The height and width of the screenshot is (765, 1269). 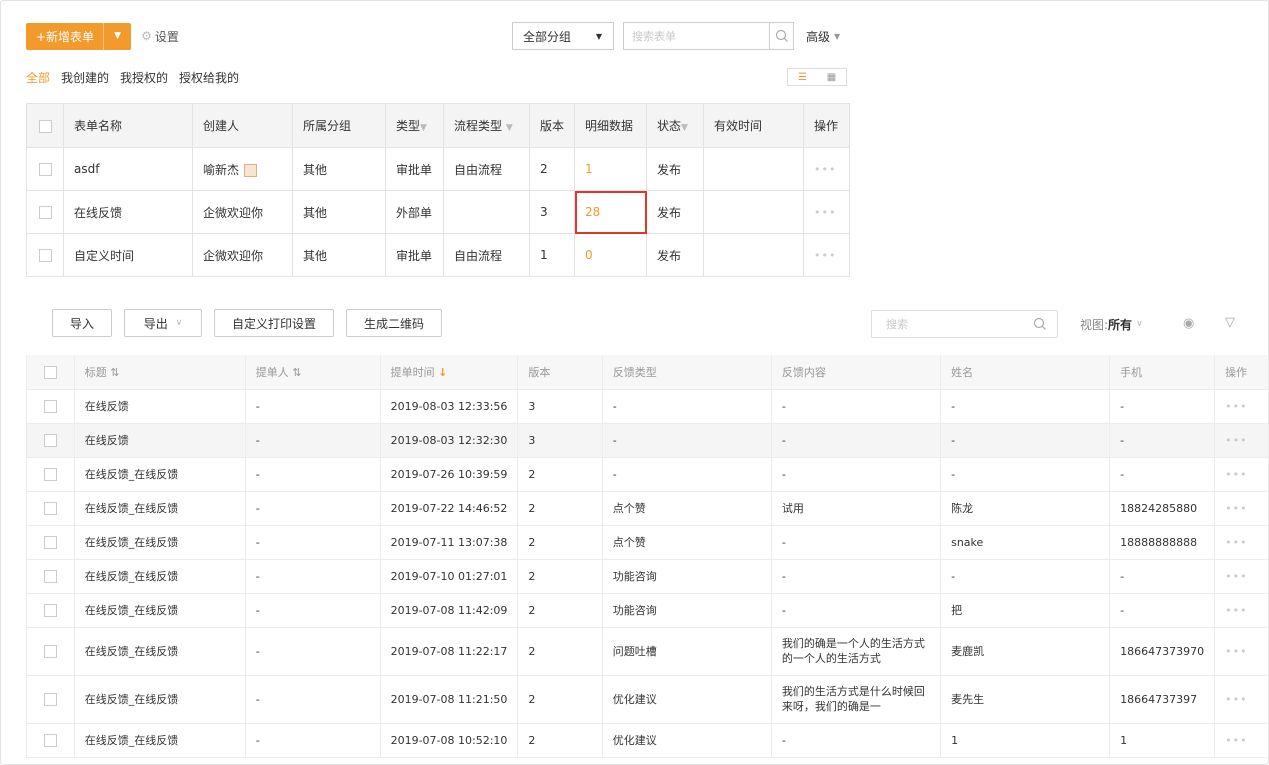 What do you see at coordinates (313, 372) in the screenshot?
I see `col-submitter: 提单人 ⇅` at bounding box center [313, 372].